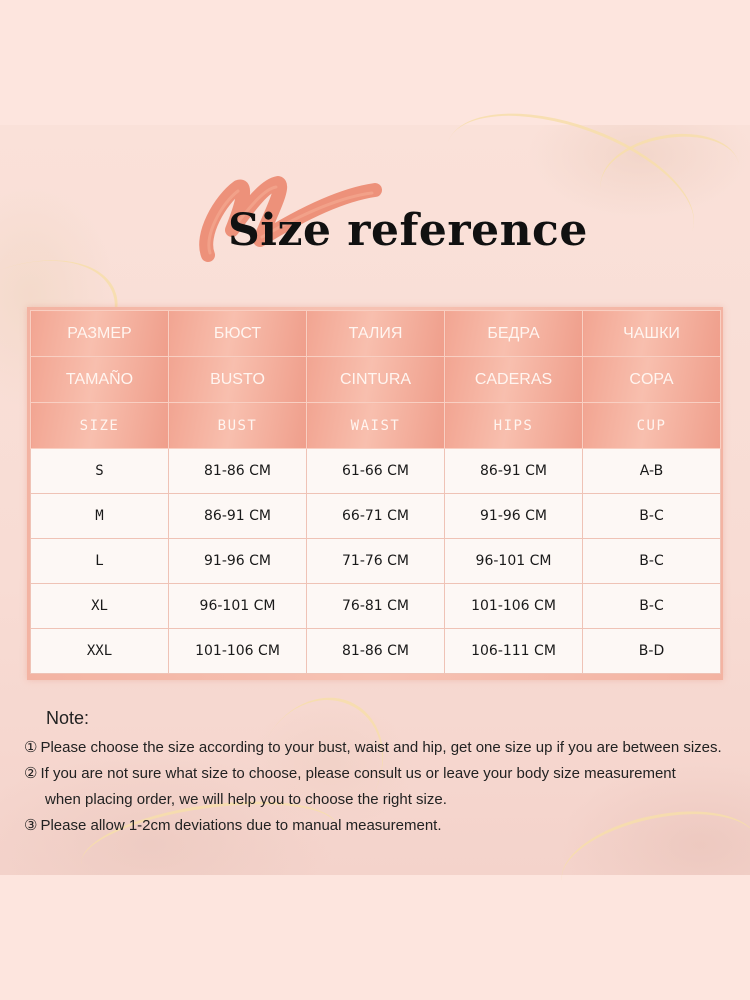 This screenshot has width=750, height=1000. Describe the element at coordinates (99, 561) in the screenshot. I see `size-cell: L` at that location.